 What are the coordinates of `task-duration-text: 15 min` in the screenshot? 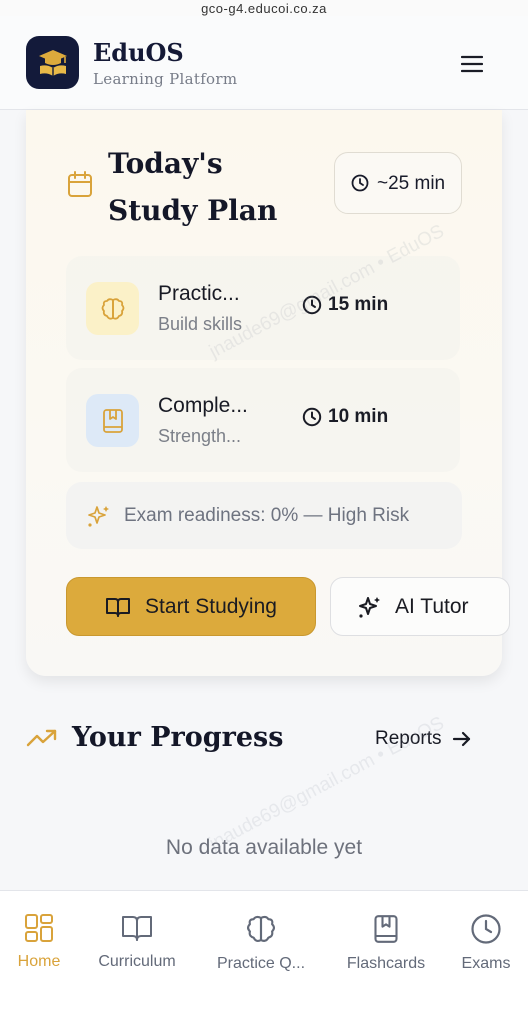 It's located at (358, 304).